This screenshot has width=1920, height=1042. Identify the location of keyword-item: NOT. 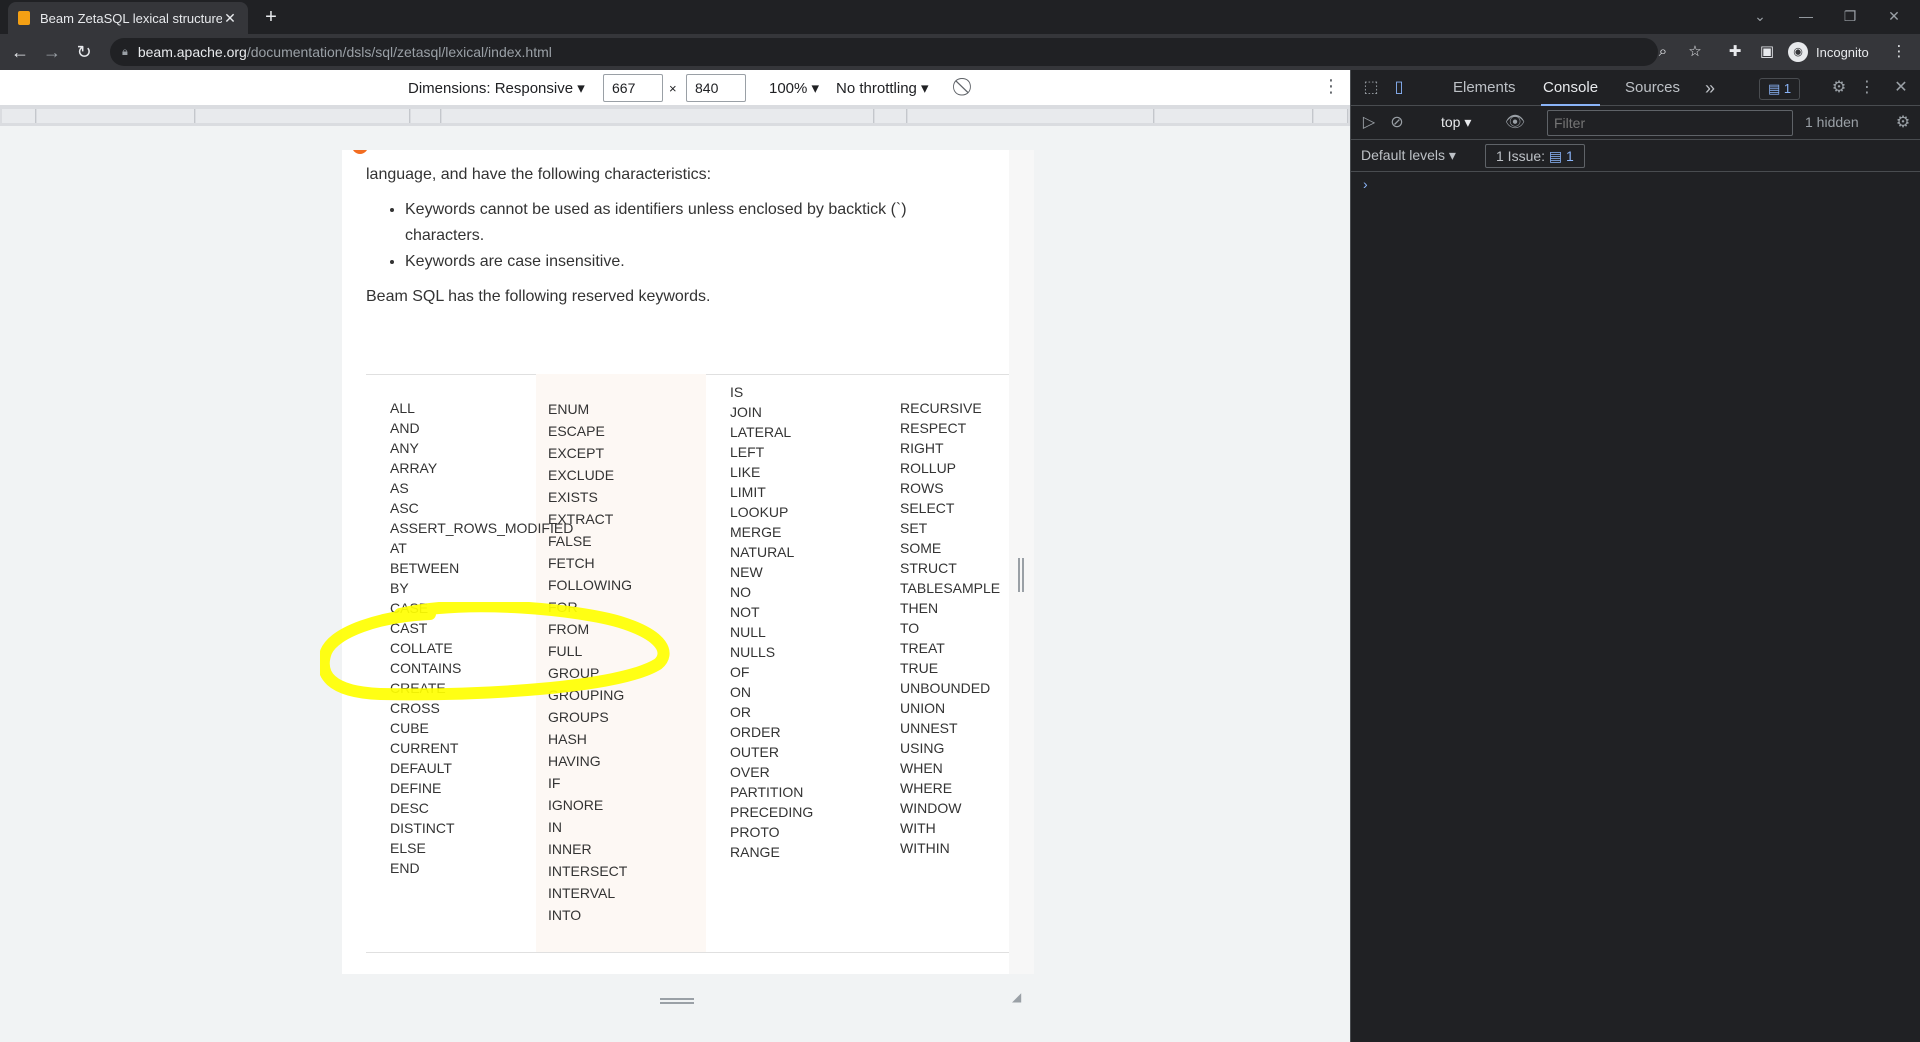
(745, 612).